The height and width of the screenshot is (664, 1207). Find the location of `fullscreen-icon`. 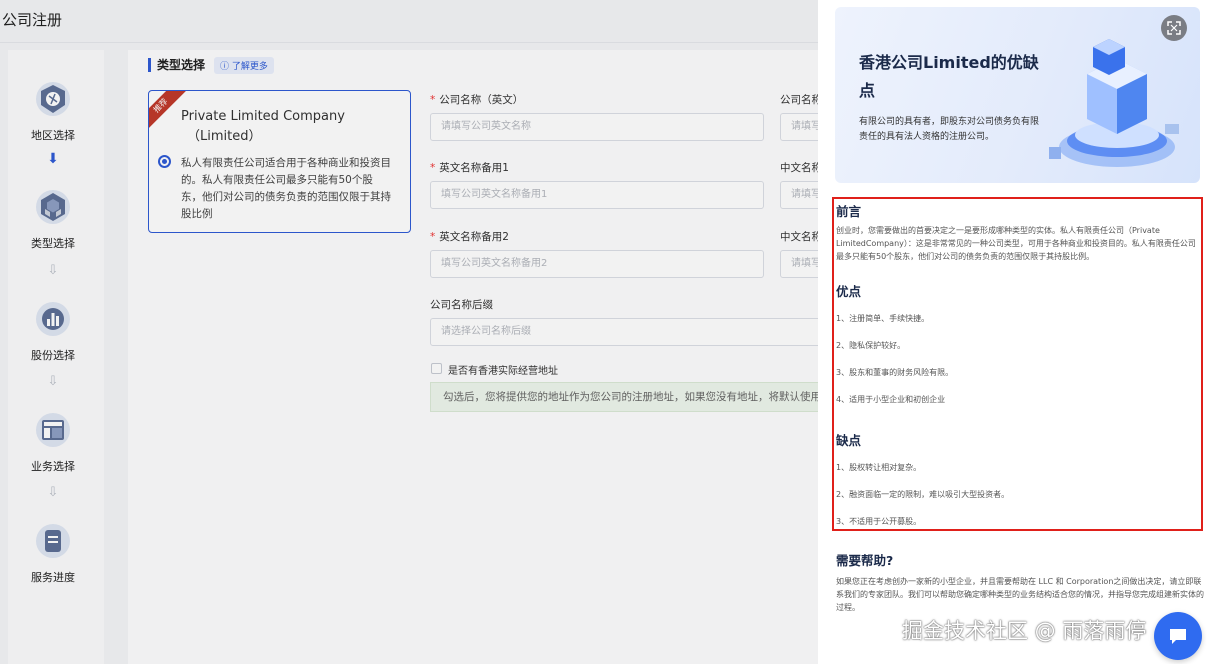

fullscreen-icon is located at coordinates (1174, 28).